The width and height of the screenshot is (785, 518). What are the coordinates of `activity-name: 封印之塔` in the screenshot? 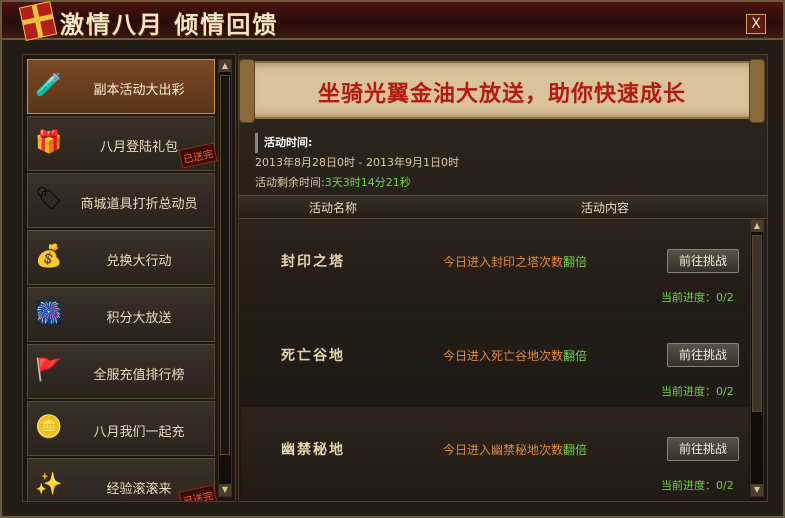 It's located at (313, 262).